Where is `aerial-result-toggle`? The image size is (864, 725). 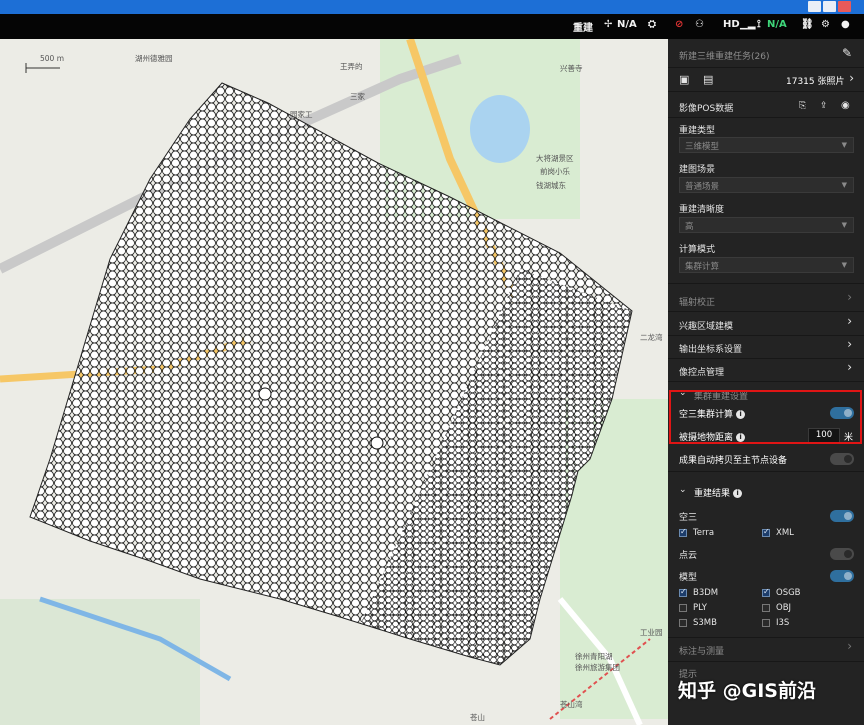 aerial-result-toggle is located at coordinates (842, 516).